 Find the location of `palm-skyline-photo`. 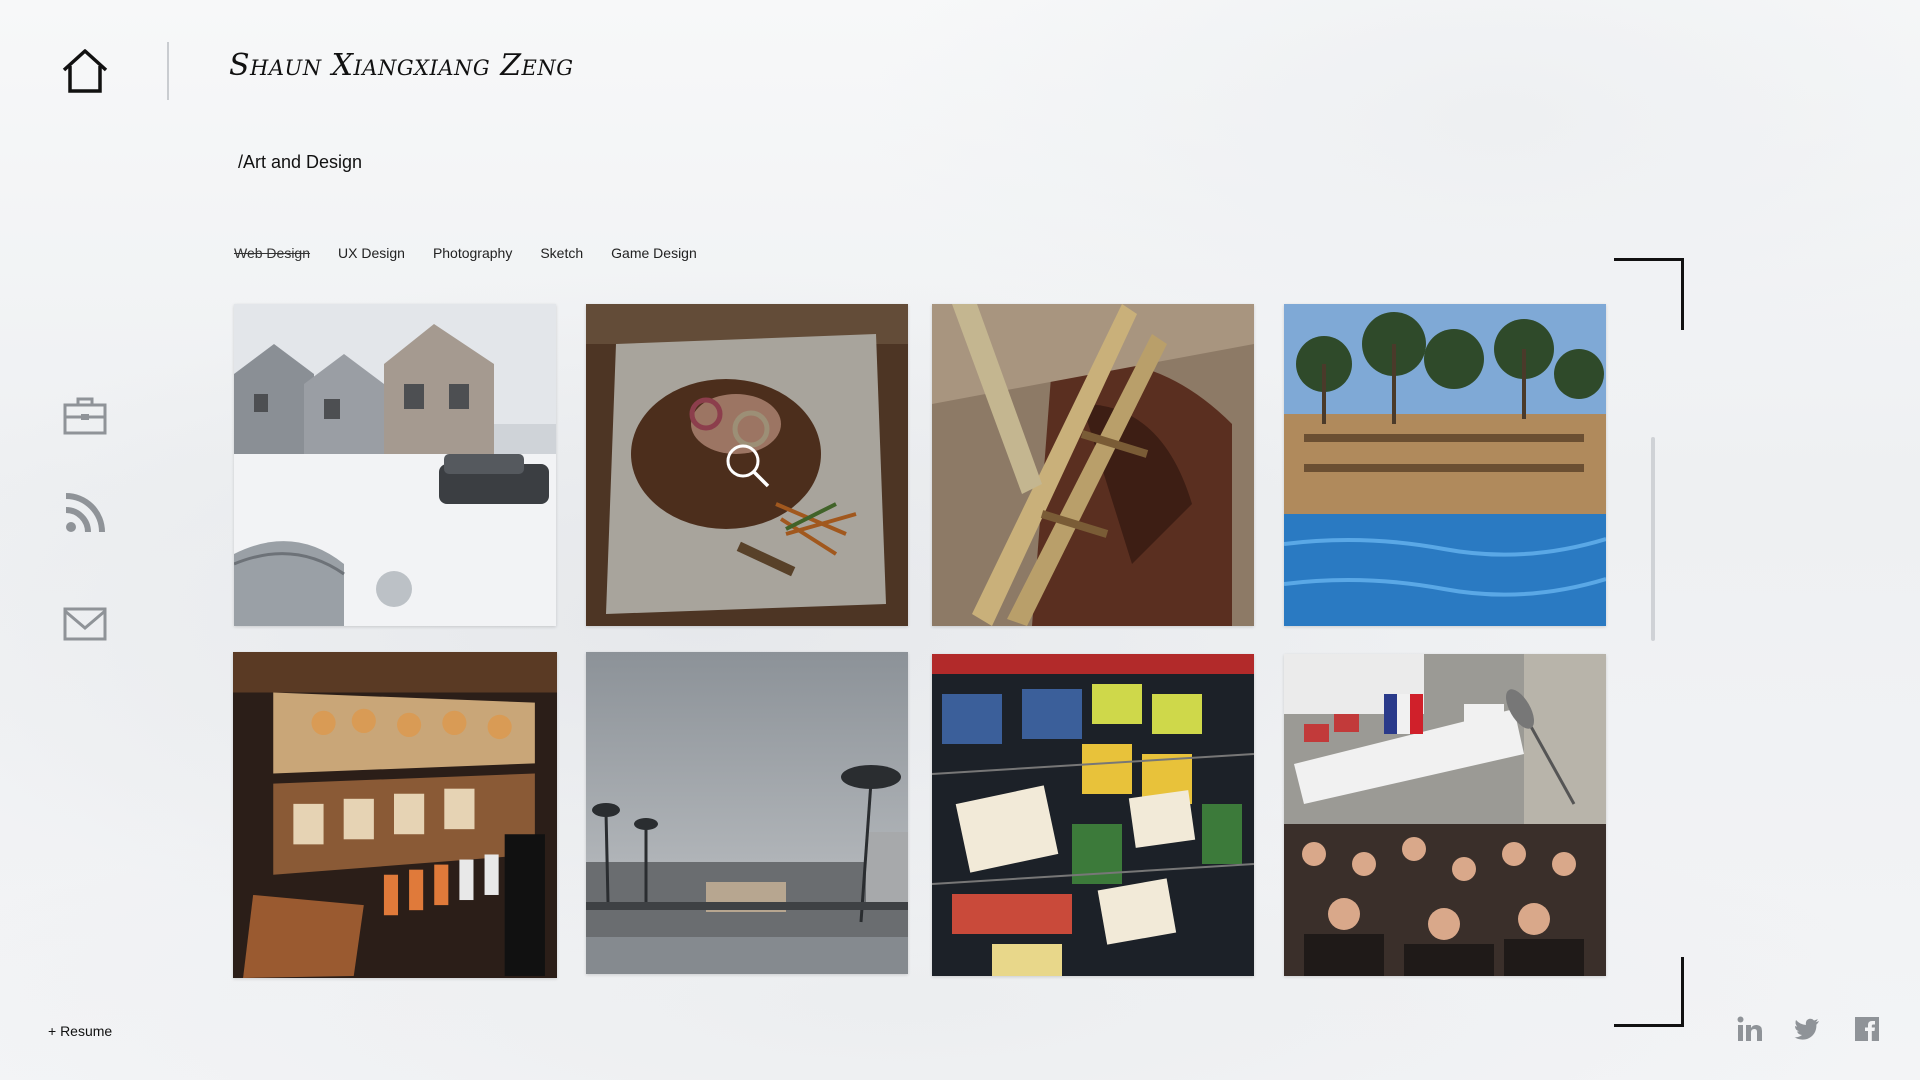

palm-skyline-photo is located at coordinates (747, 813).